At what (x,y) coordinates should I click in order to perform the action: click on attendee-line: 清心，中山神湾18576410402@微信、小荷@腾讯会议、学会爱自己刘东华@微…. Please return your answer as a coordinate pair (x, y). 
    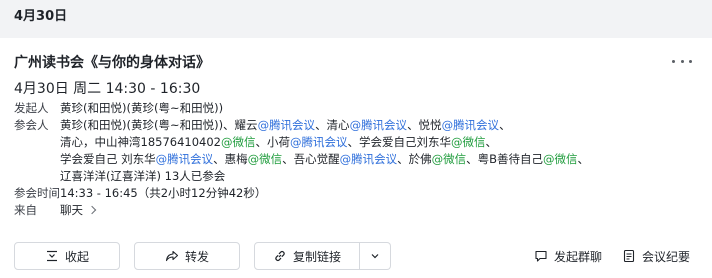
    Looking at the image, I should click on (324, 142).